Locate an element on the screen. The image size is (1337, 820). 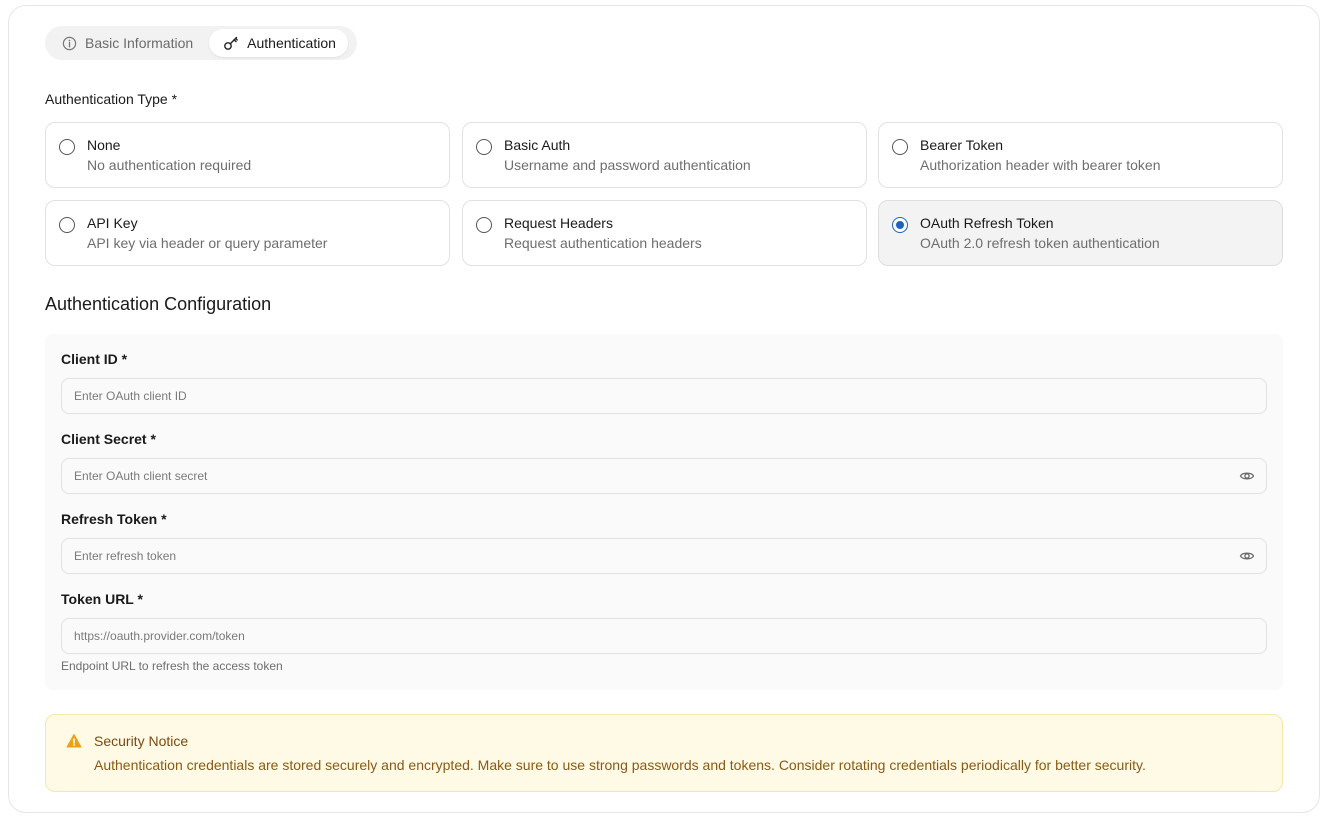
tab-label: Basic Information is located at coordinates (139, 43).